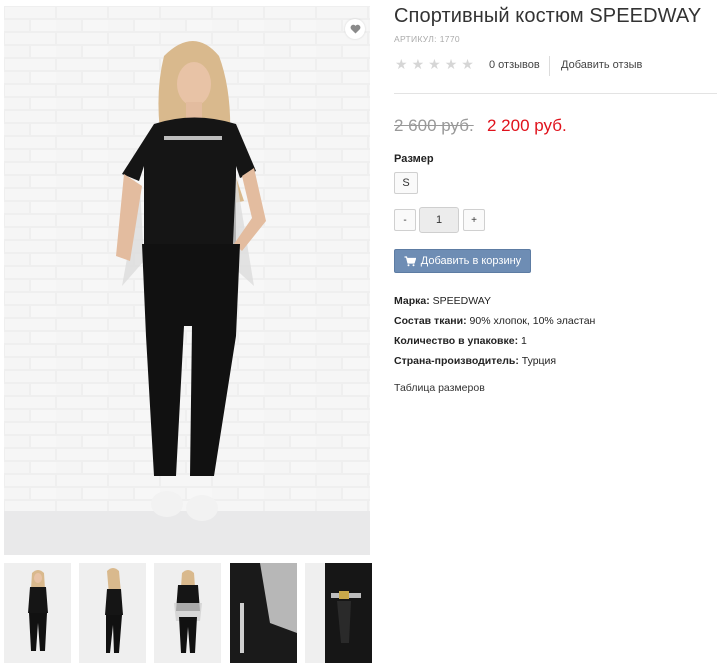  Describe the element at coordinates (449, 39) in the screenshot. I see `sku-value: 1770` at that location.